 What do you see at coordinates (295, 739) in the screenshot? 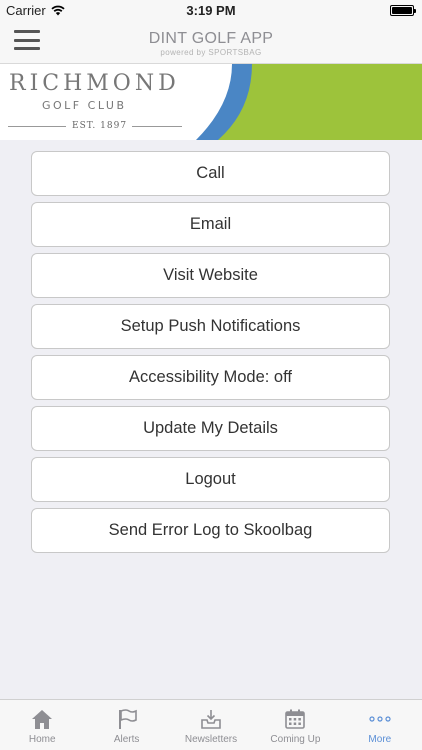
I see `tab-label: Coming Up` at bounding box center [295, 739].